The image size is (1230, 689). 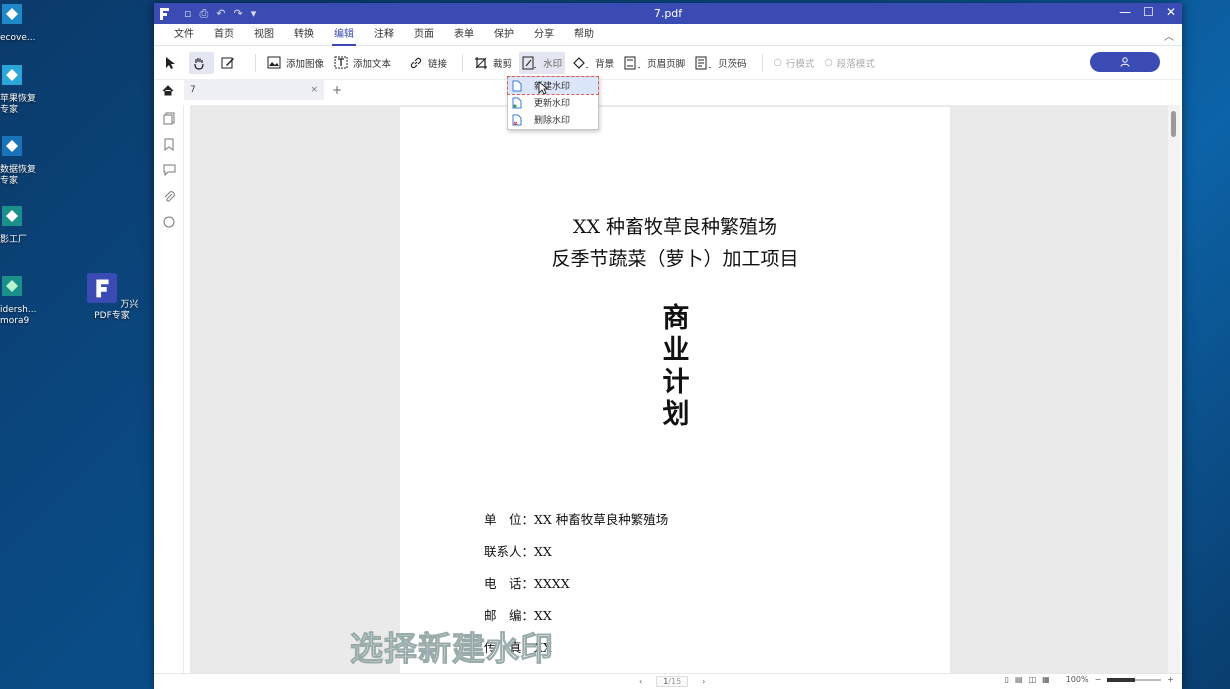 I want to click on desktop-icon-video-factory: 影工厂, so click(x=14, y=225).